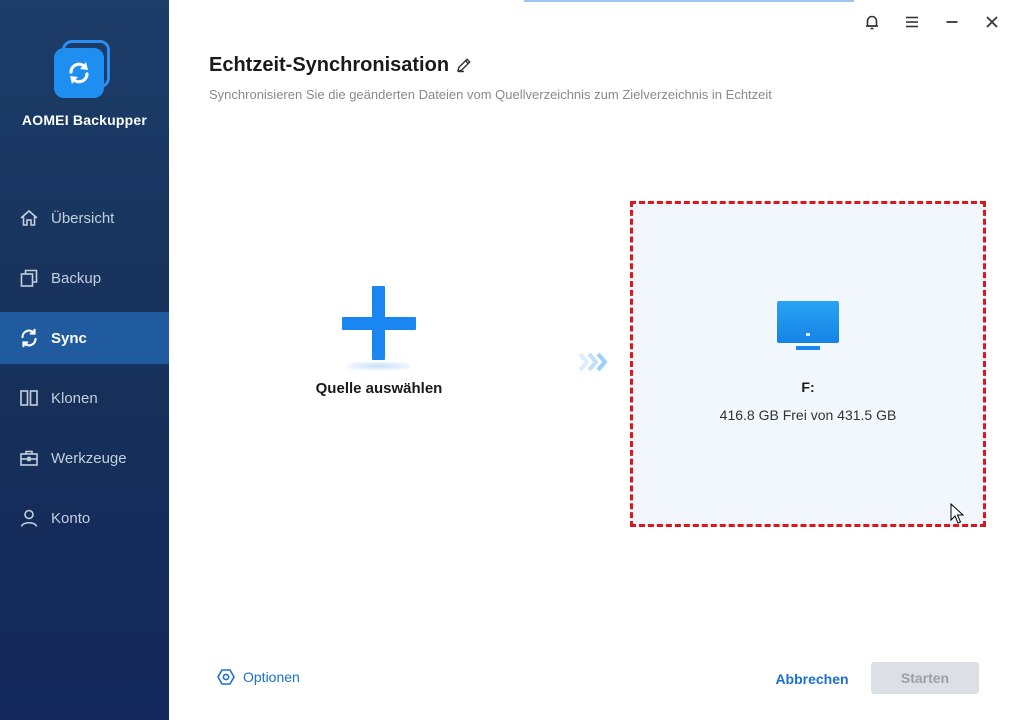 Image resolution: width=1012 pixels, height=720 pixels. What do you see at coordinates (808, 329) in the screenshot?
I see `monitor-icon` at bounding box center [808, 329].